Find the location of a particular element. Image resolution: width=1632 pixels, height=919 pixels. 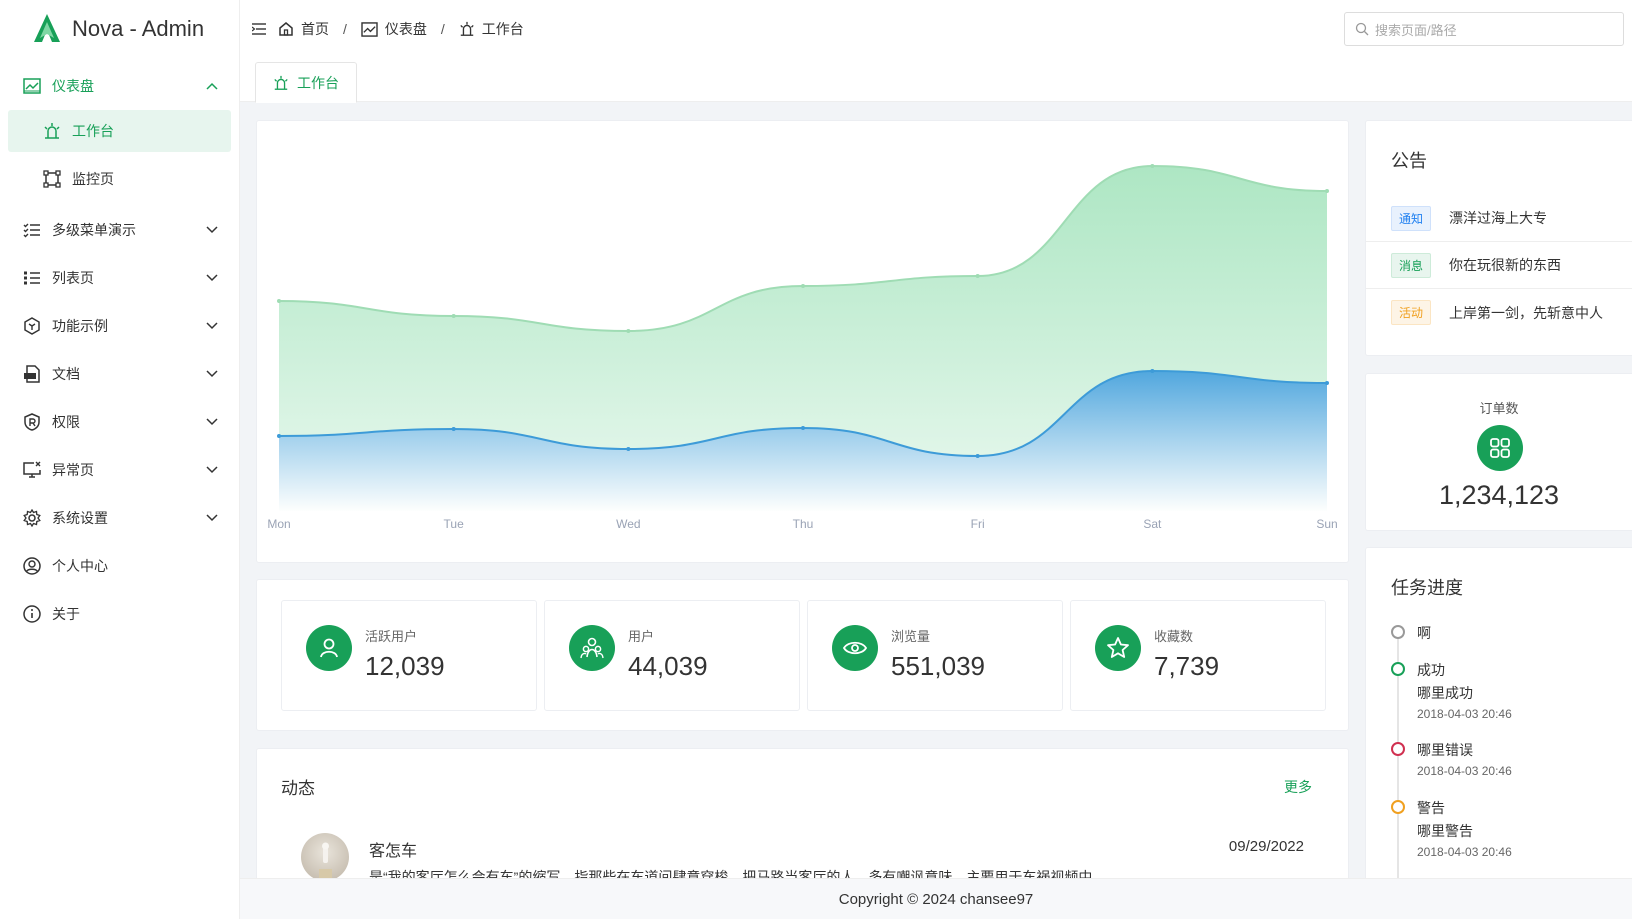

sidebar-item-multilevel: 多级菜单演示 is located at coordinates (119, 230).